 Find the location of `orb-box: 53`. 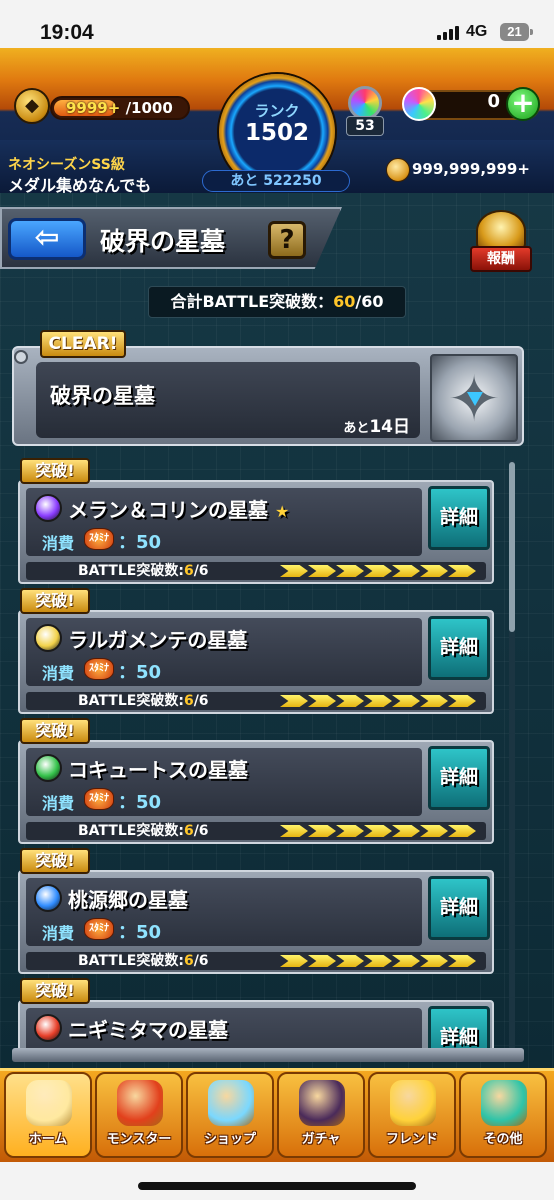

orb-box: 53 is located at coordinates (366, 111).